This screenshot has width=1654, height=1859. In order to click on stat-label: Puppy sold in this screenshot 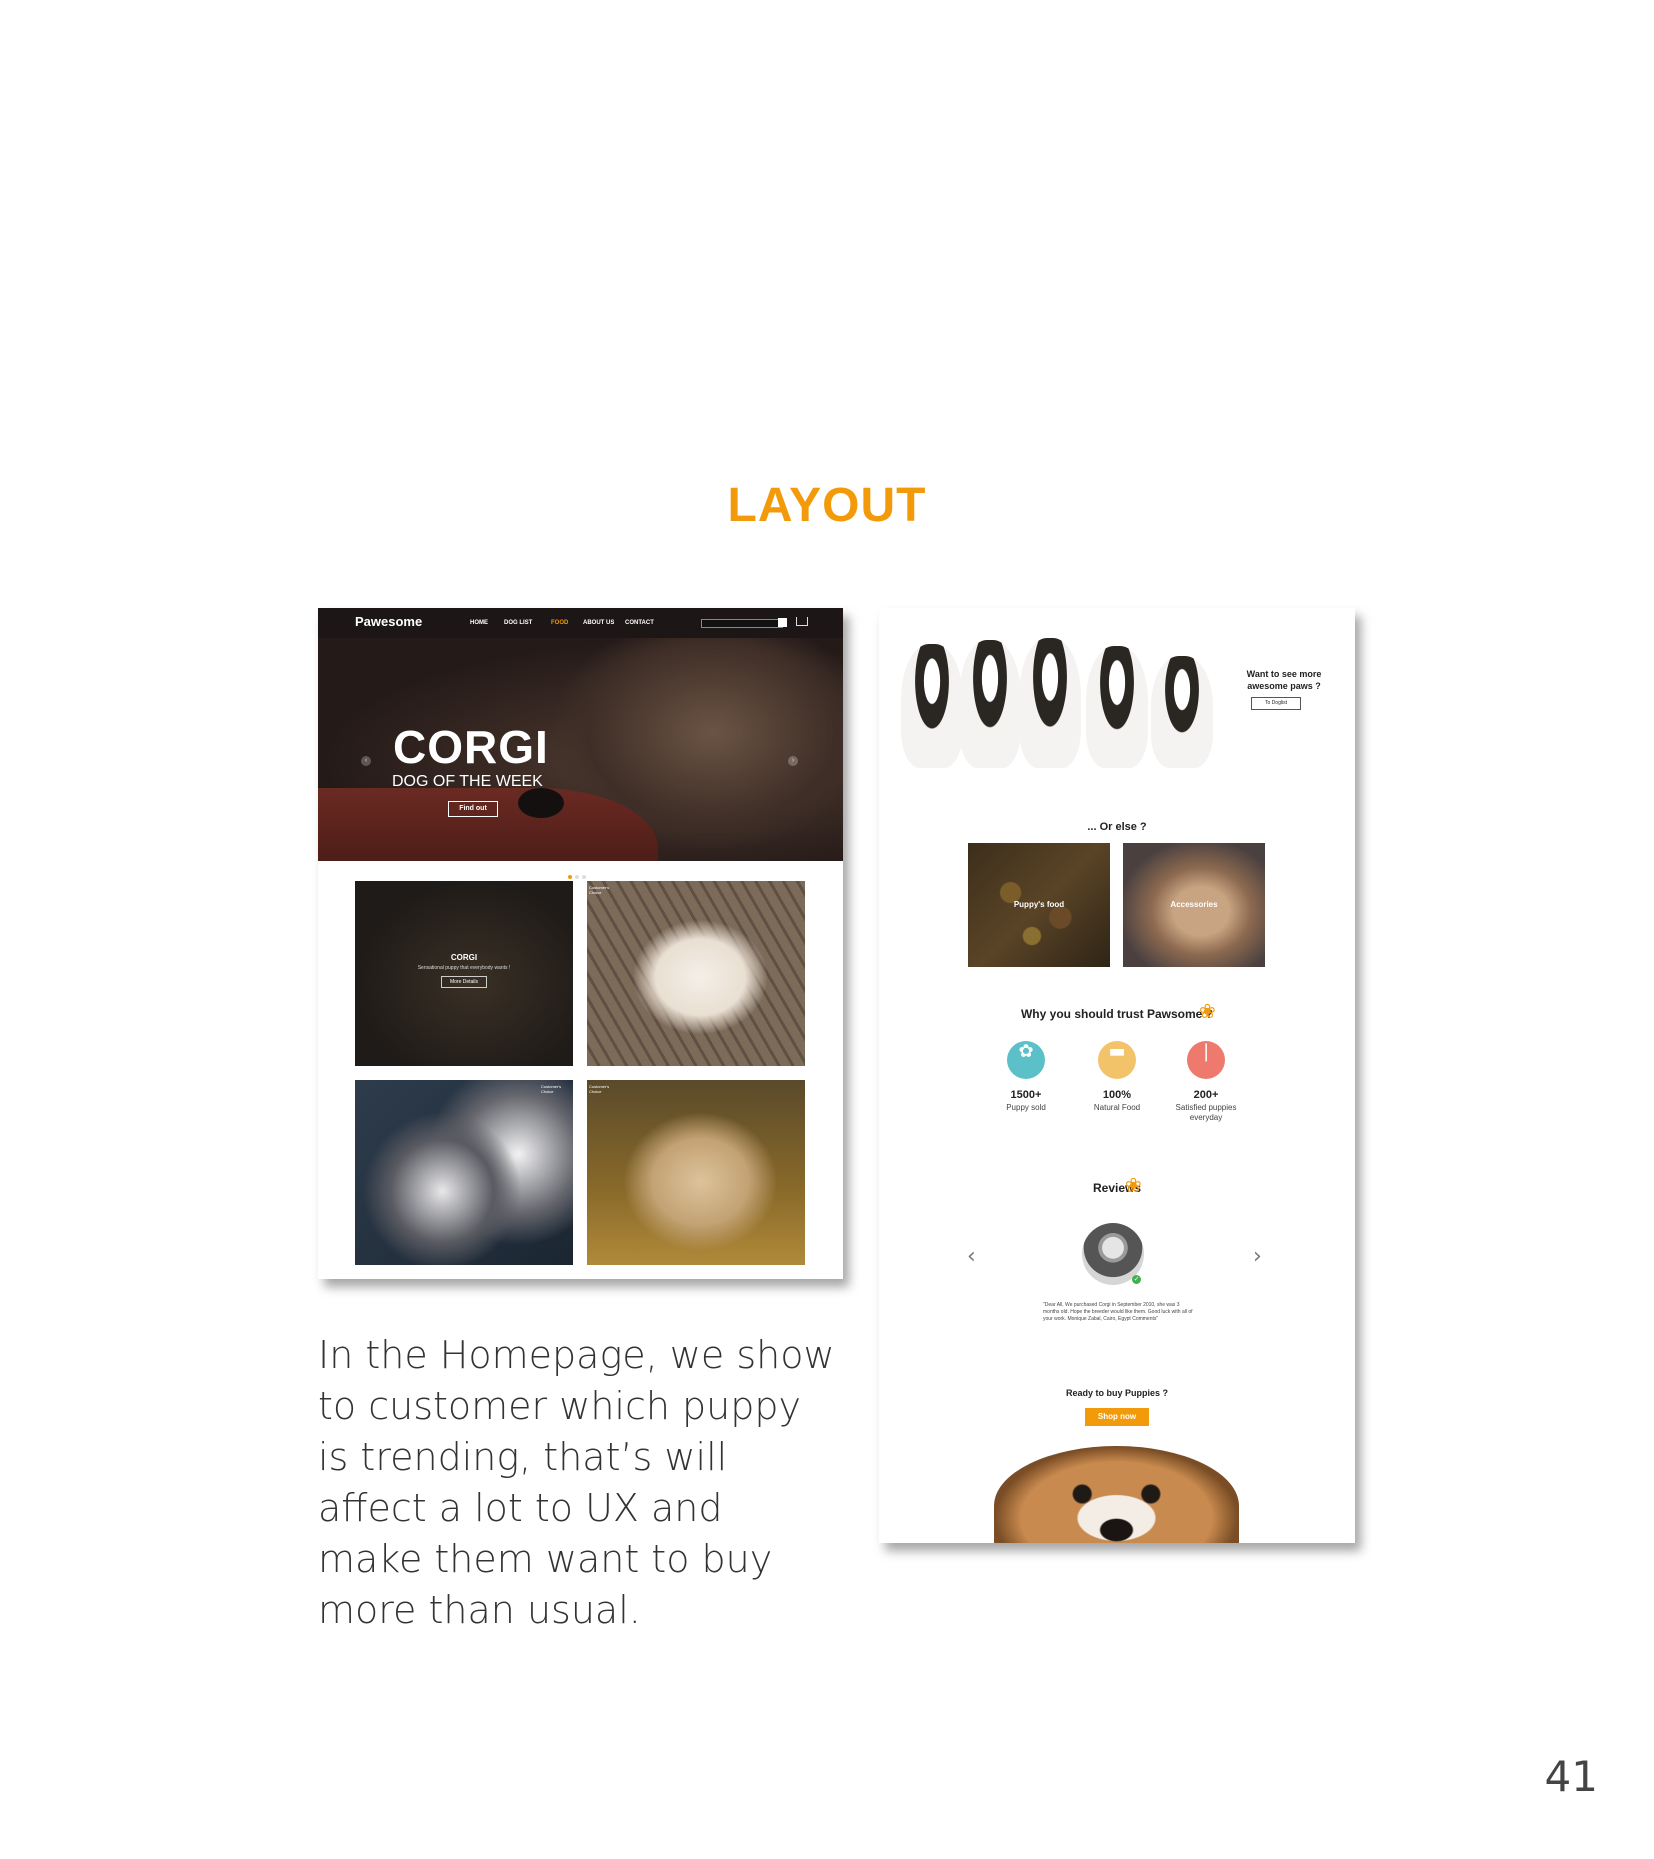, I will do `click(1026, 1107)`.